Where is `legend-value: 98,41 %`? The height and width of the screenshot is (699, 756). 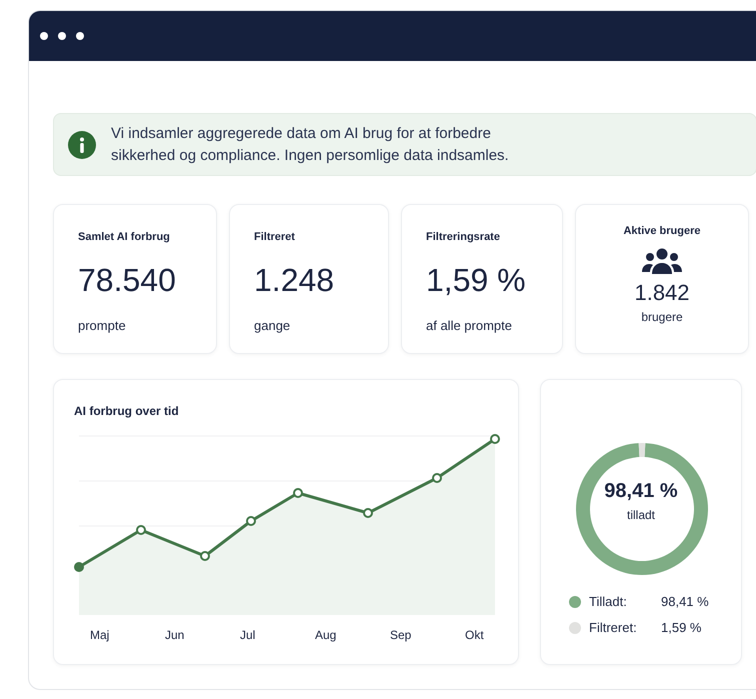
legend-value: 98,41 % is located at coordinates (685, 602).